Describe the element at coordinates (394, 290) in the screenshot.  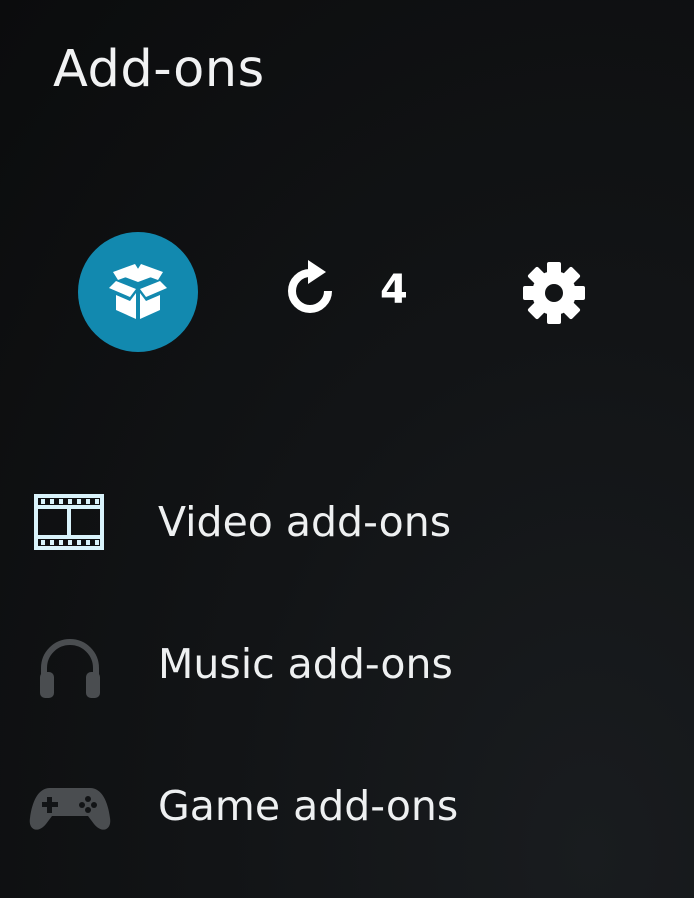
I see `updates-count-badge: 4` at that location.